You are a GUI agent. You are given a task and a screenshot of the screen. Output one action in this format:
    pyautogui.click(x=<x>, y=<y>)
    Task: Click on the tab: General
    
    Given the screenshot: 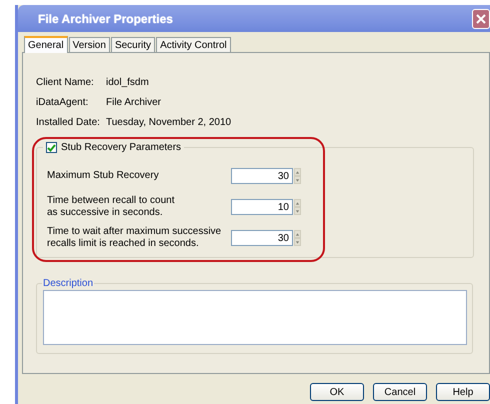 What is the action you would take?
    pyautogui.click(x=46, y=44)
    